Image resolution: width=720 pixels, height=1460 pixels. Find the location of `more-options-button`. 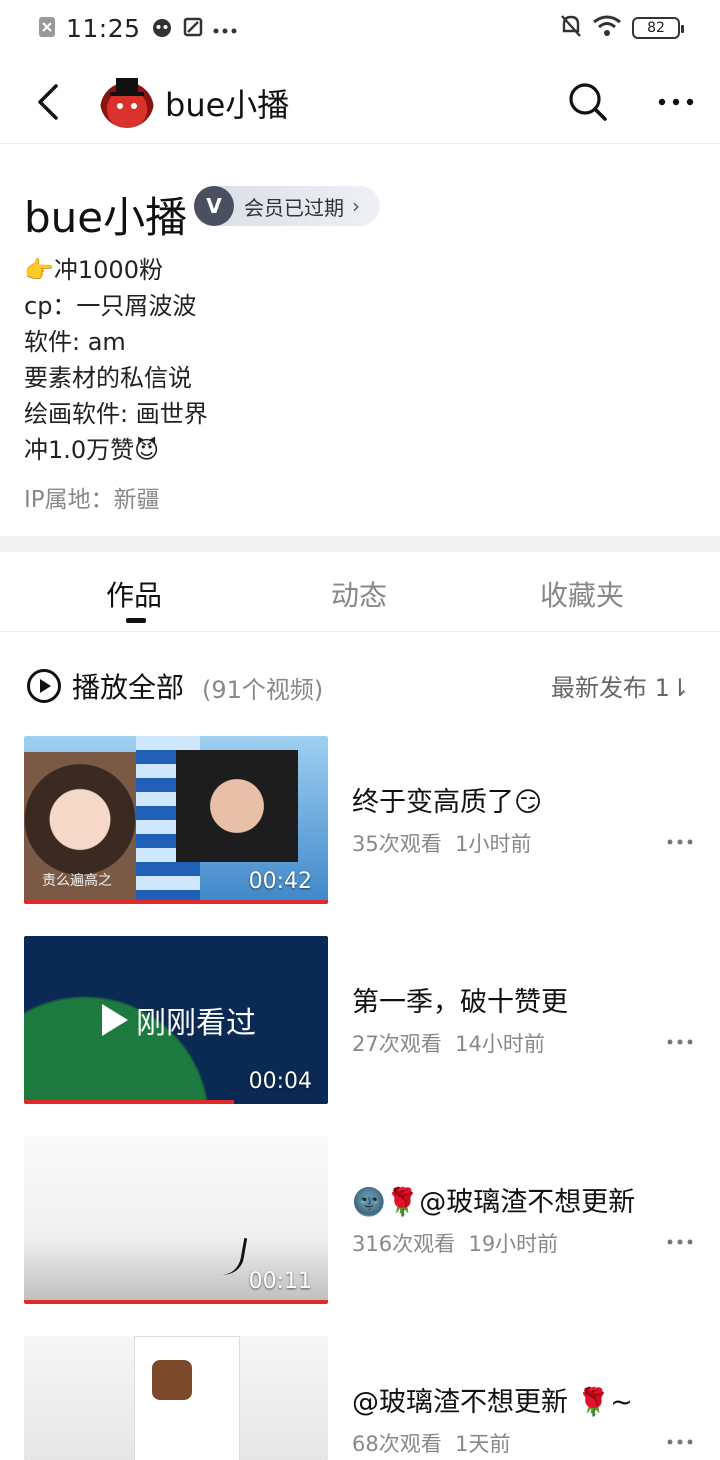

more-options-button is located at coordinates (676, 102).